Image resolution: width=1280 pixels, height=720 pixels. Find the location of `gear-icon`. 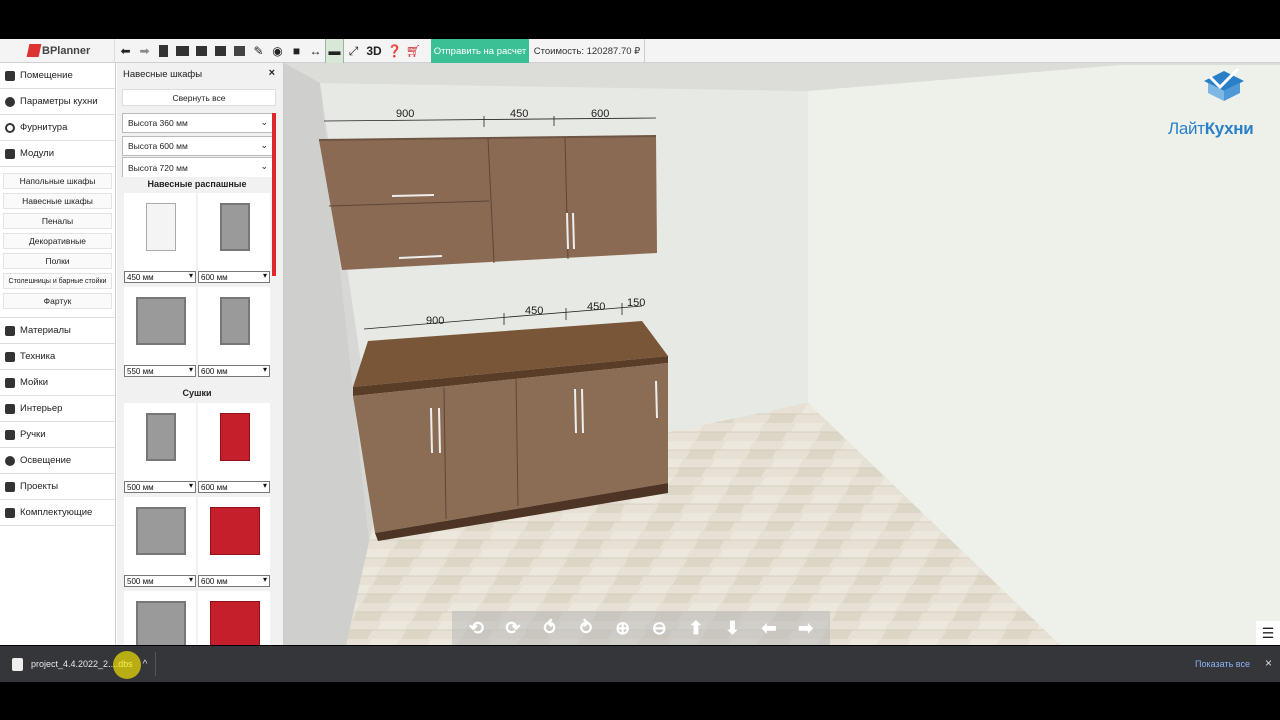

gear-icon is located at coordinates (10, 101).